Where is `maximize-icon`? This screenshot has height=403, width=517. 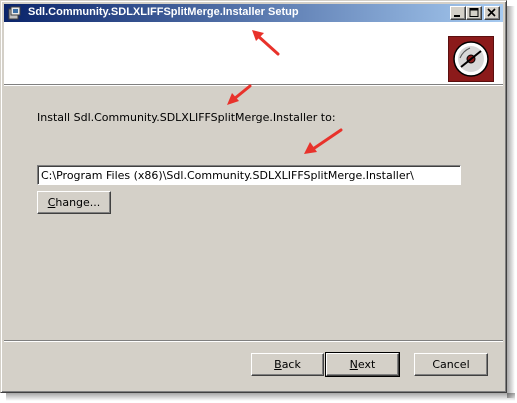
maximize-icon is located at coordinates (474, 12).